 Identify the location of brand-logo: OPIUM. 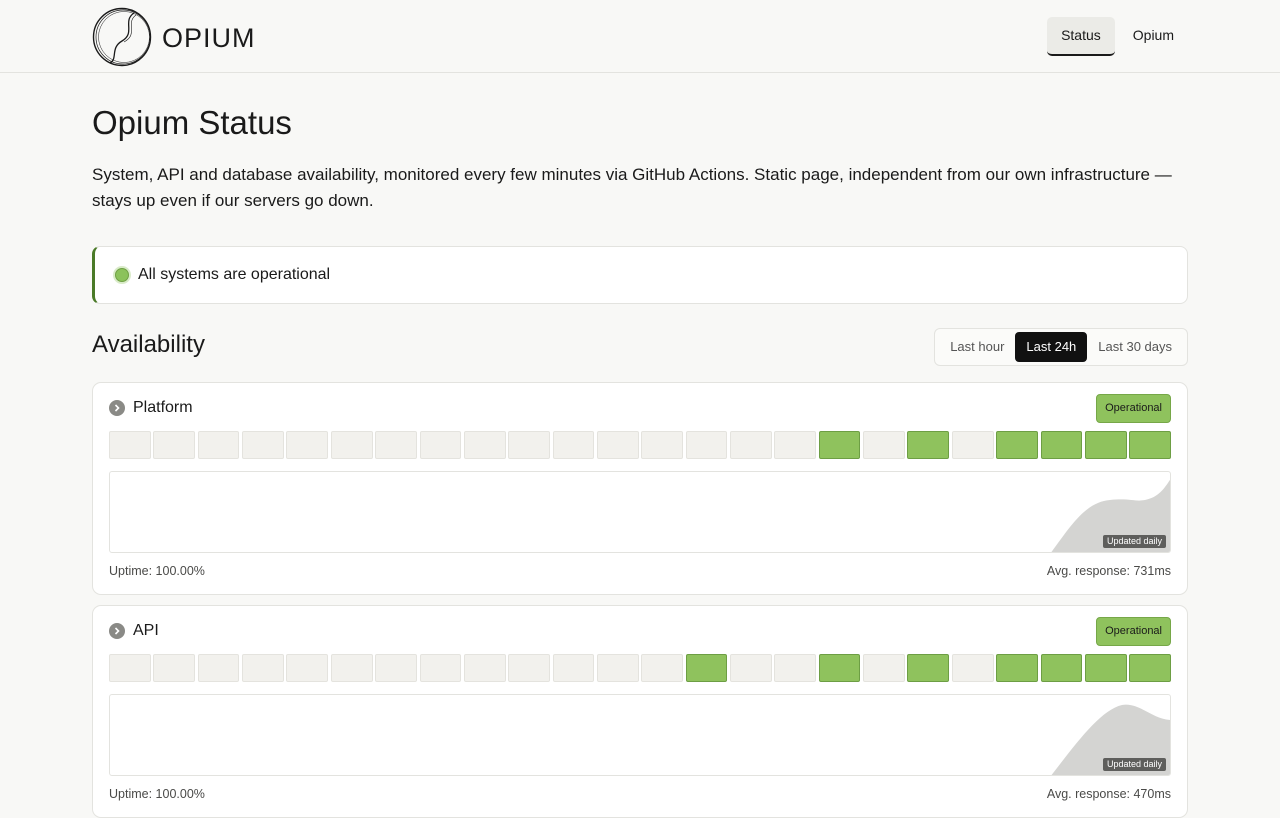
(174, 37).